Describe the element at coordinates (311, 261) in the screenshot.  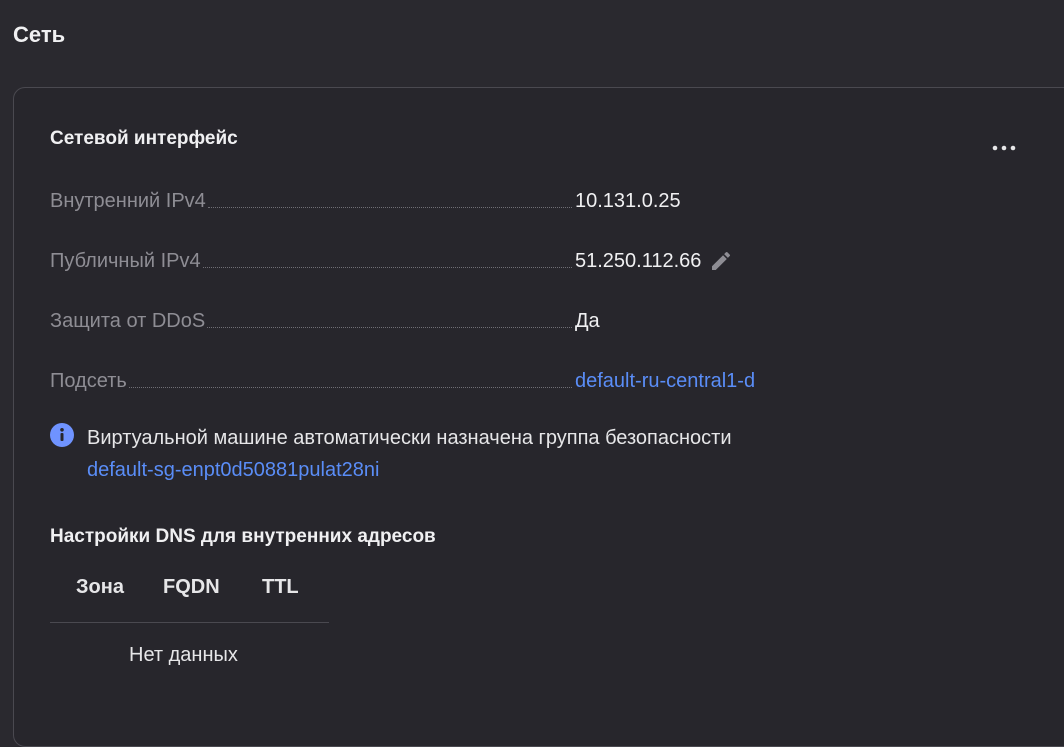
I see `property-label: Публичный IPv4` at that location.